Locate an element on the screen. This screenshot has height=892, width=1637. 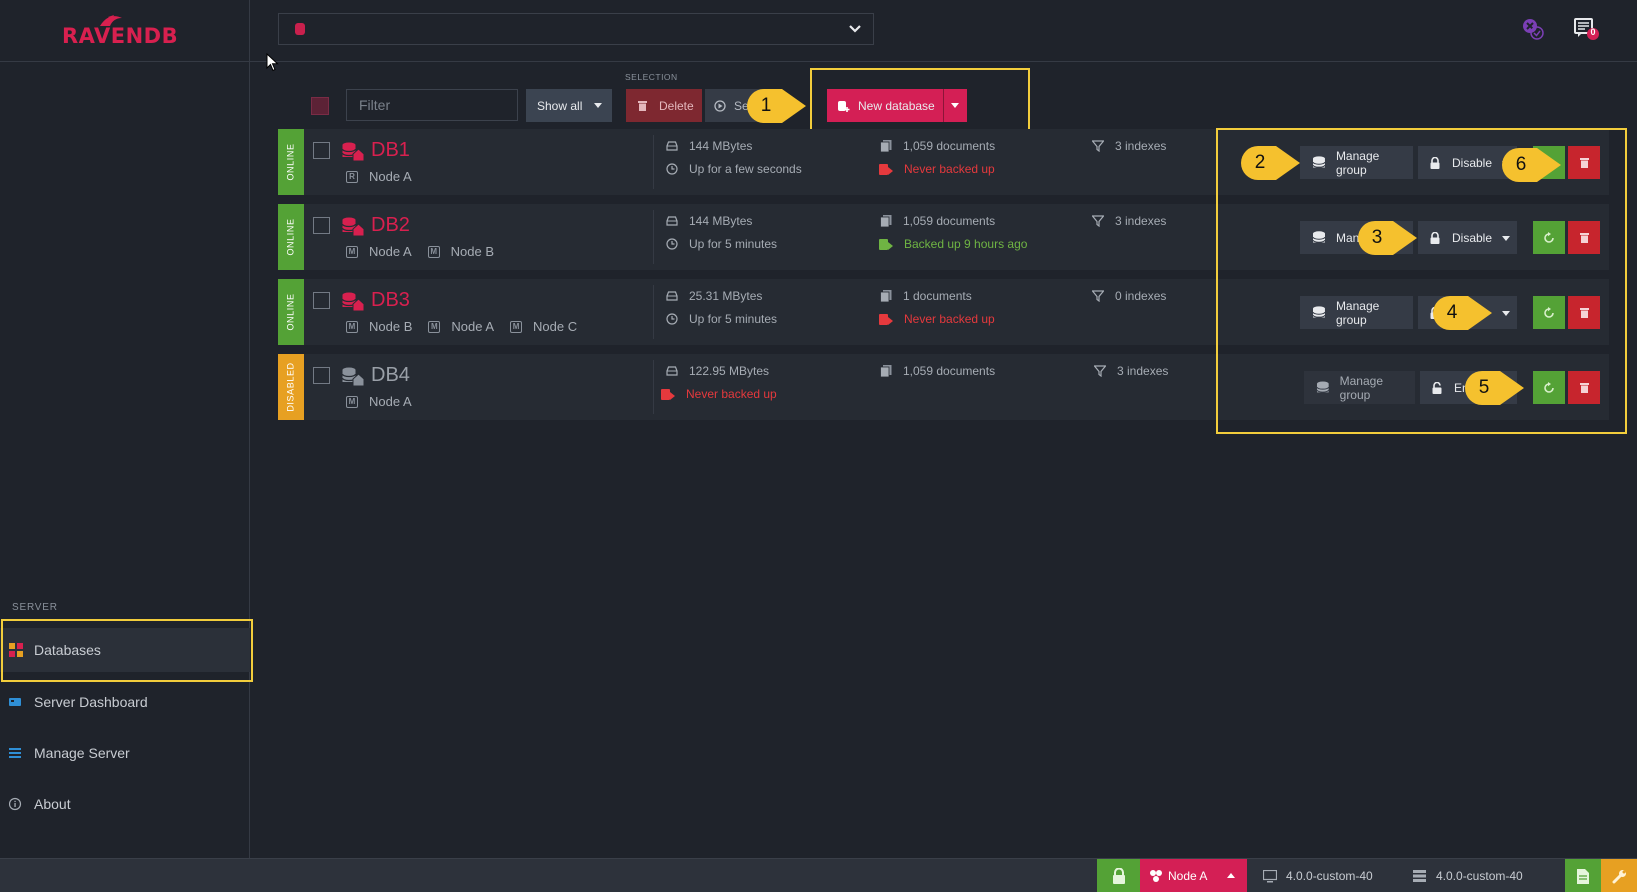
play-circle-icon is located at coordinates (720, 105).